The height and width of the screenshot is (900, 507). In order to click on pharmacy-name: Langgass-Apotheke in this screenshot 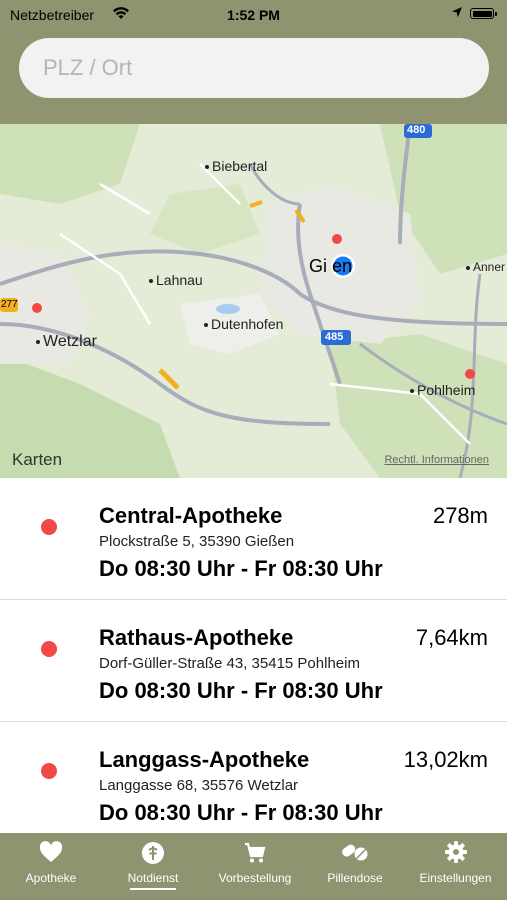, I will do `click(204, 759)`.